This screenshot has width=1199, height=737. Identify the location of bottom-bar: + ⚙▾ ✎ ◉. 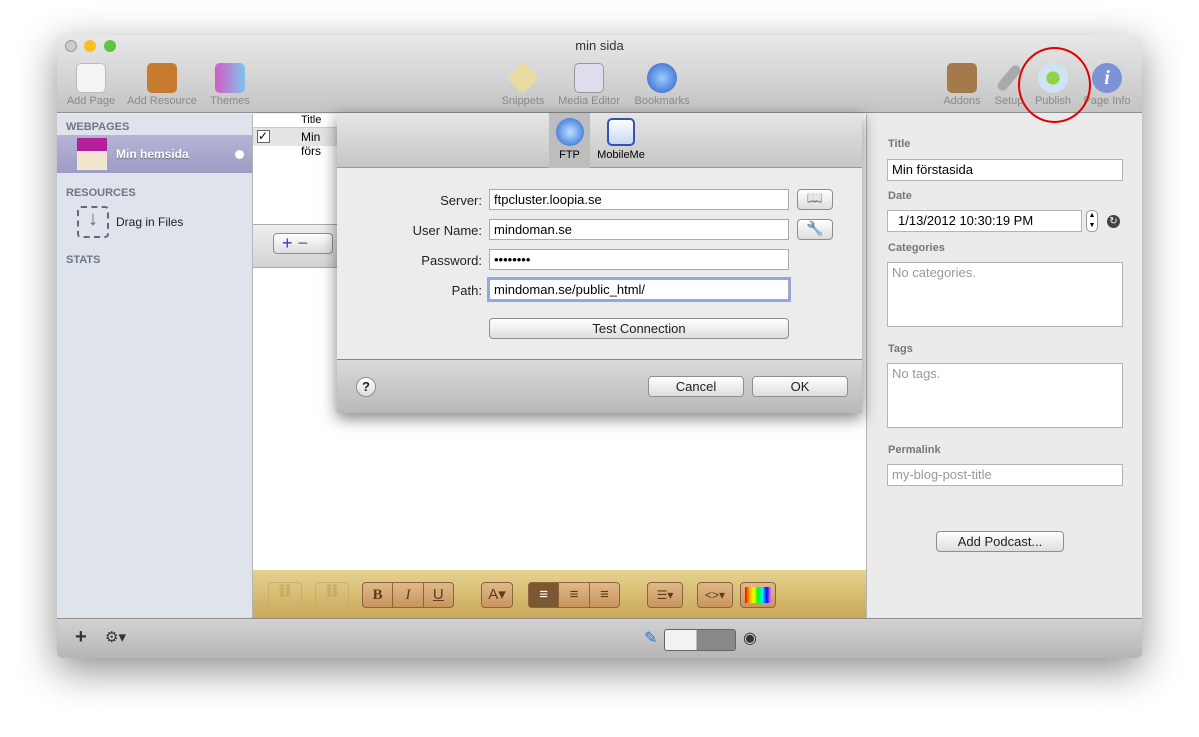
(599, 638).